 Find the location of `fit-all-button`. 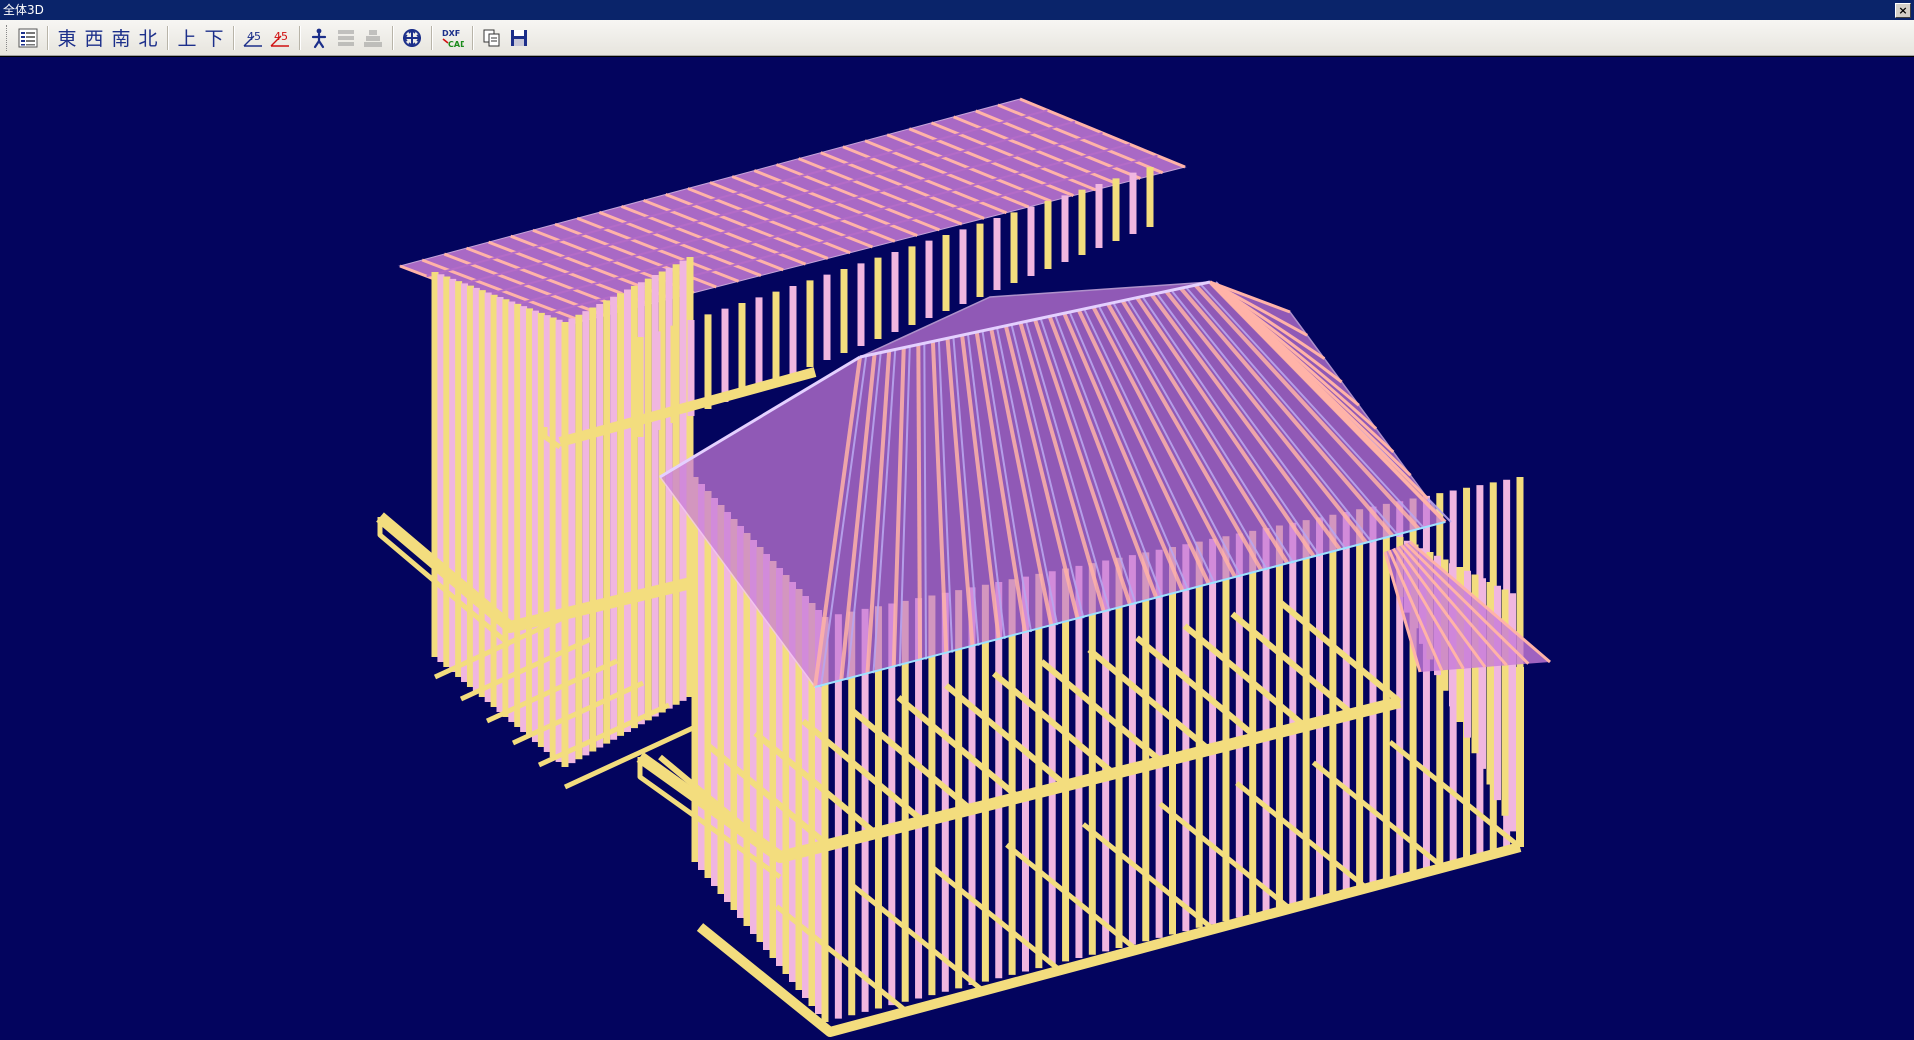

fit-all-button is located at coordinates (412, 38).